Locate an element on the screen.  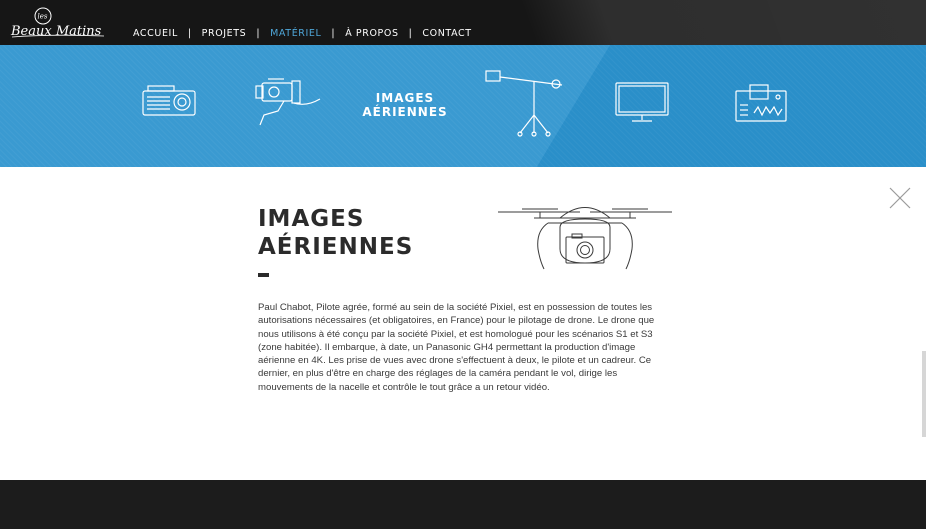
topbar-sheen is located at coordinates (723, 22).